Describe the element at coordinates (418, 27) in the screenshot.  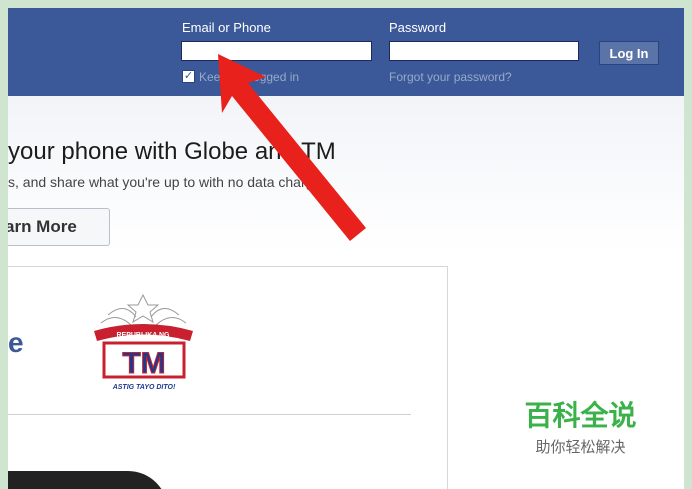
I see `password-label: Password` at that location.